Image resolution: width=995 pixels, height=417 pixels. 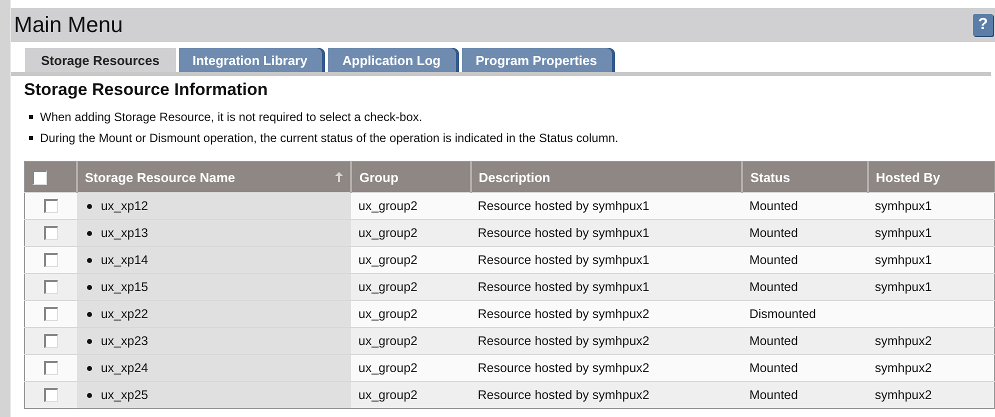 I want to click on table-cell: Dismounted, so click(x=805, y=314).